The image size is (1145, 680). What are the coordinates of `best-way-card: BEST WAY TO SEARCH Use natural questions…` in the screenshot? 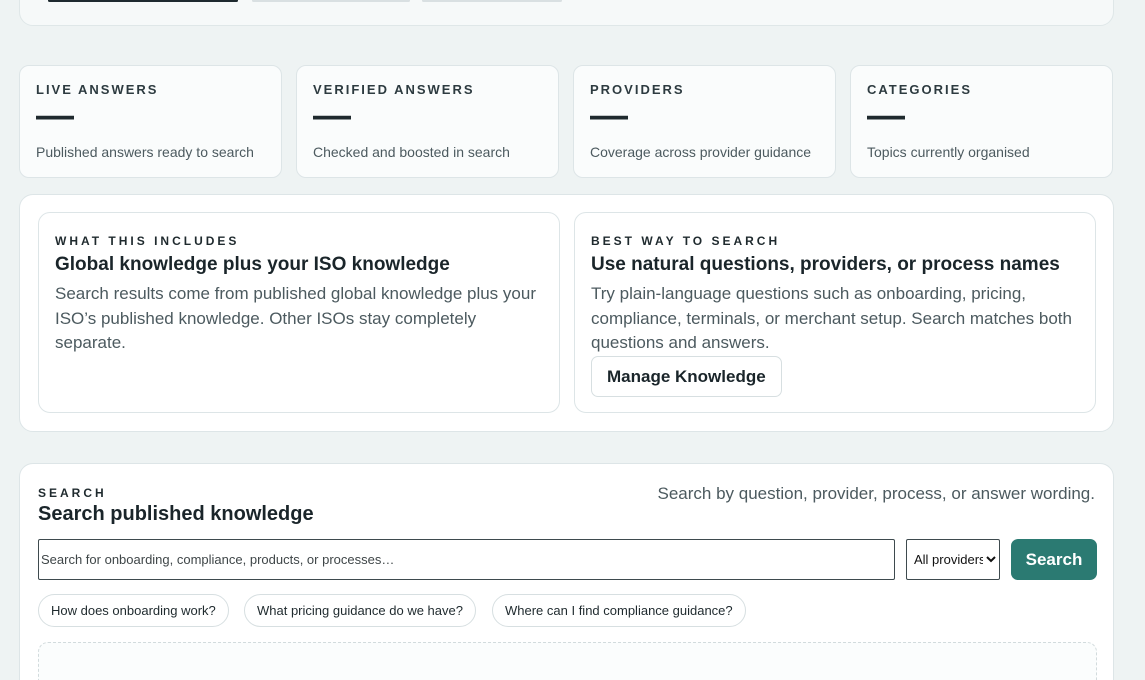 It's located at (835, 312).